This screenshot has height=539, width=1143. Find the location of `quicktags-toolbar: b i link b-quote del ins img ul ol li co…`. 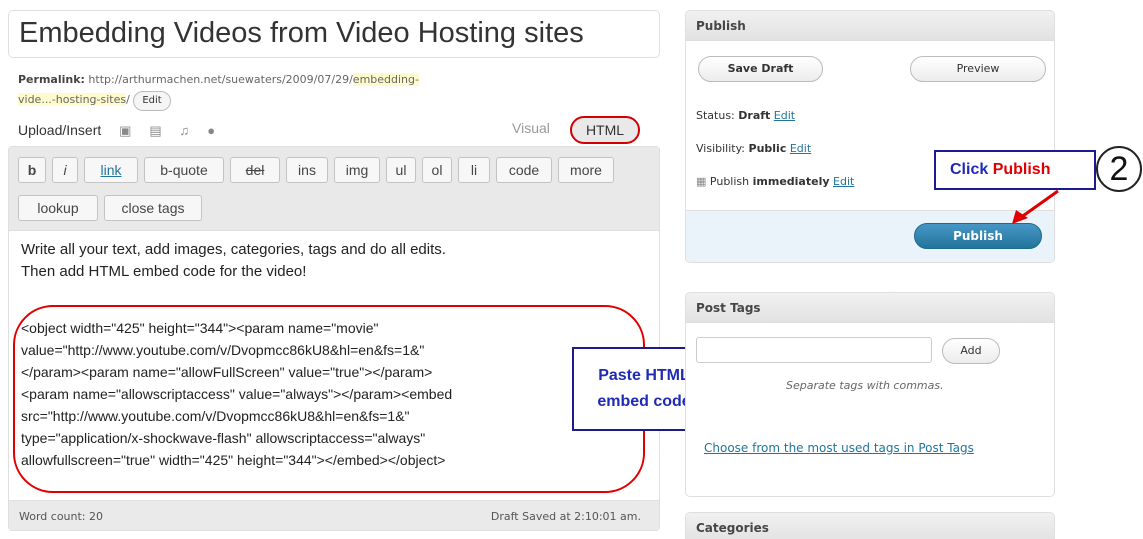

quicktags-toolbar: b i link b-quote del ins img ul ol li co… is located at coordinates (334, 189).